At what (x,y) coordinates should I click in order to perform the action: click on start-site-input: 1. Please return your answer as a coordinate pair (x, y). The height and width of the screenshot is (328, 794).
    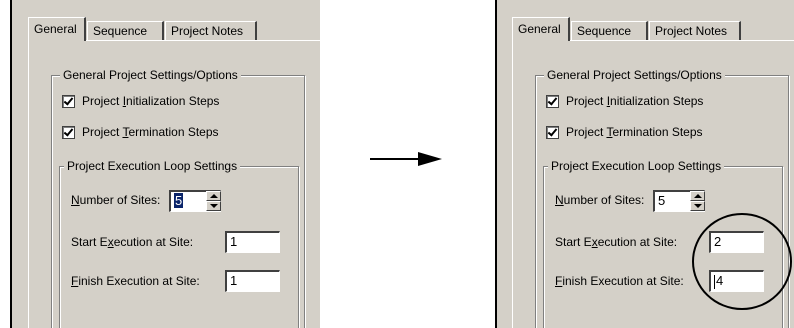
    Looking at the image, I should click on (252, 242).